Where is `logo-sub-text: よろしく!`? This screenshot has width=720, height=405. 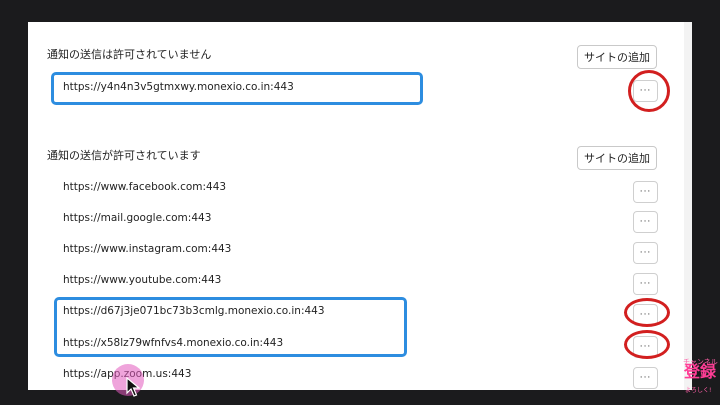
logo-sub-text: よろしく! is located at coordinates (698, 390).